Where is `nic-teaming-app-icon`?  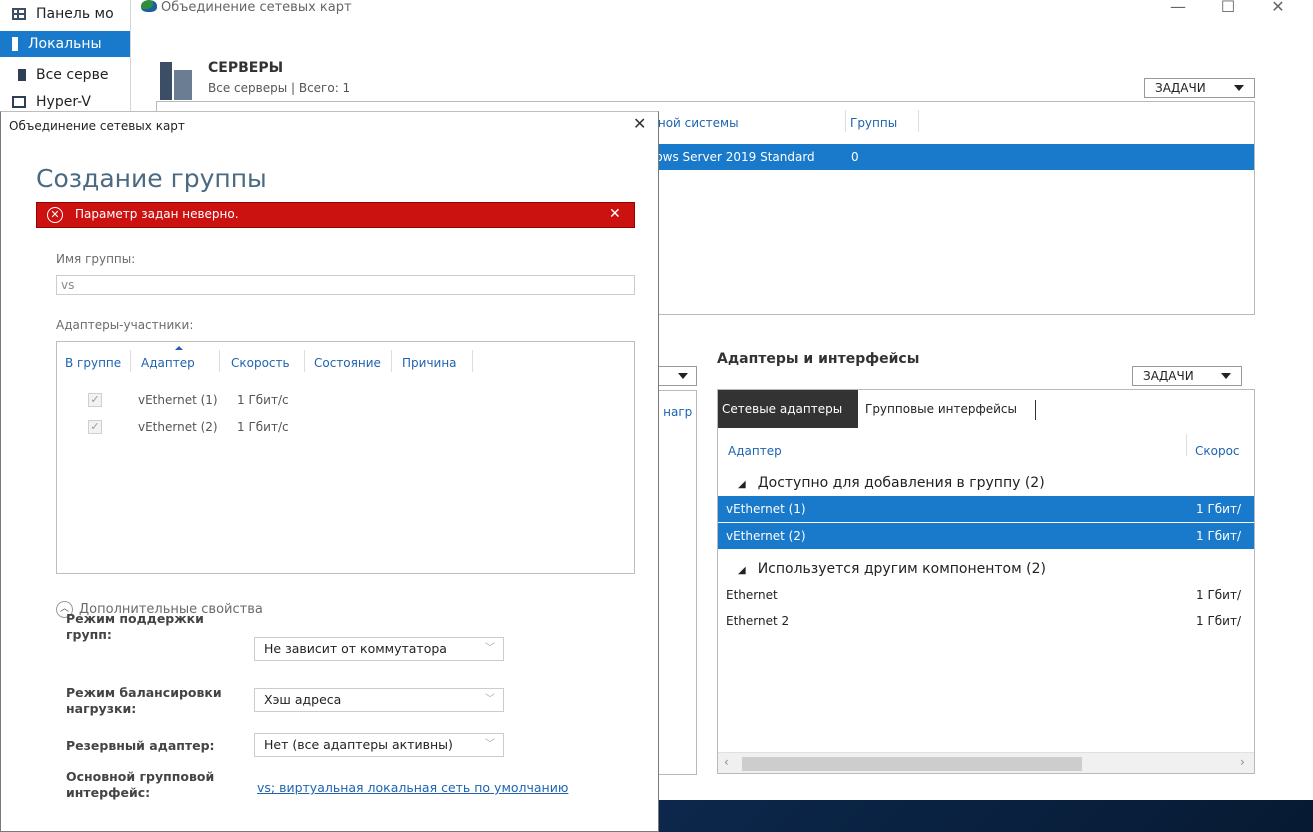
nic-teaming-app-icon is located at coordinates (149, 6).